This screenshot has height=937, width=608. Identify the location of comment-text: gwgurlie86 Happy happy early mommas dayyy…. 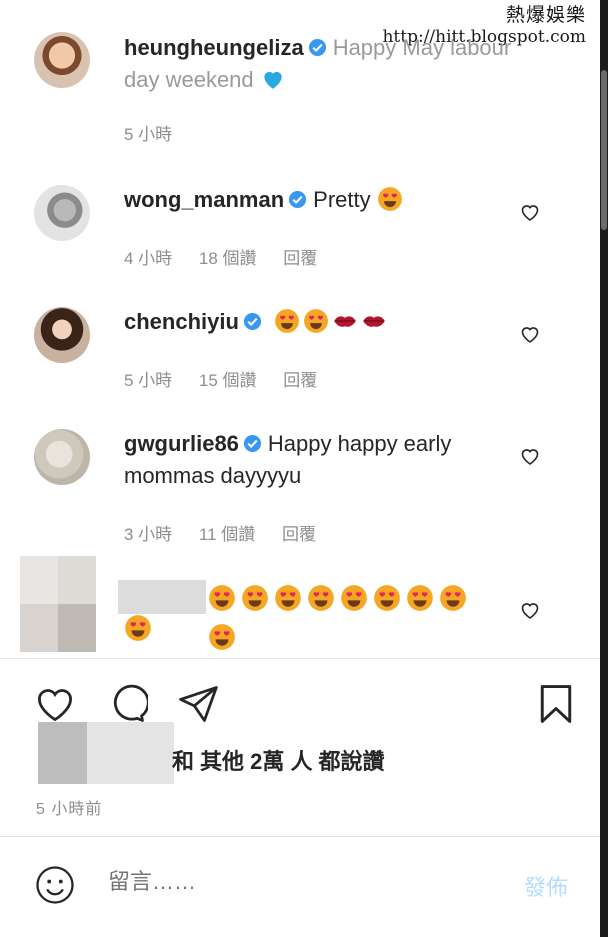
(319, 460).